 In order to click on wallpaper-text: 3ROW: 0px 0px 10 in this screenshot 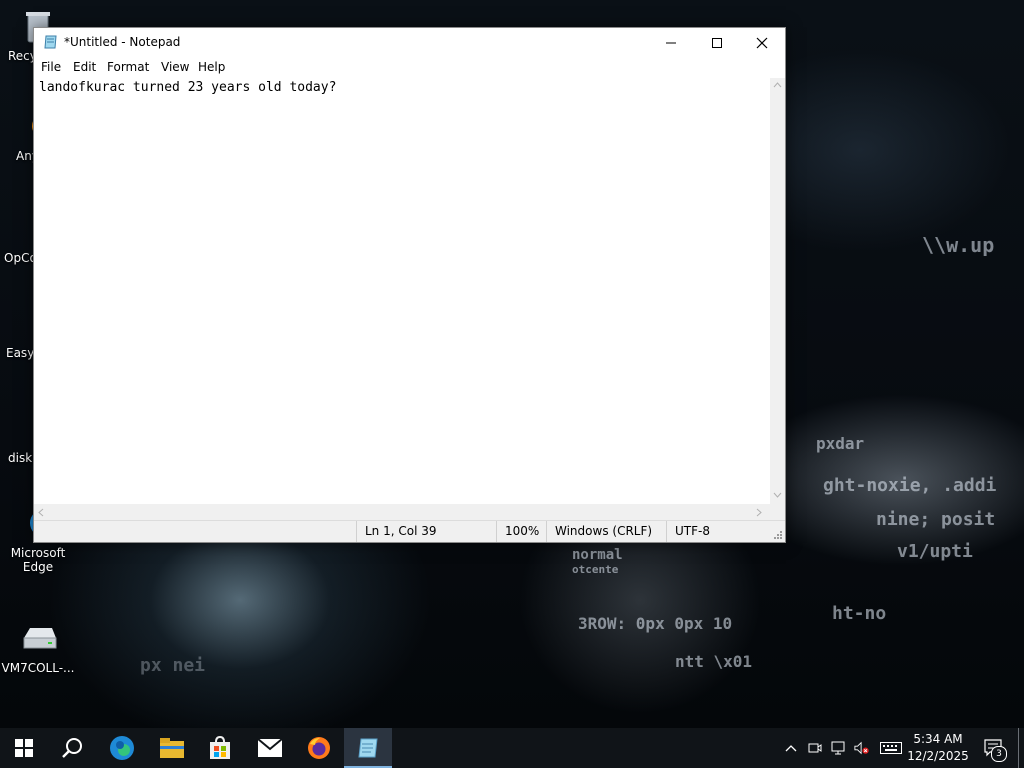, I will do `click(655, 623)`.